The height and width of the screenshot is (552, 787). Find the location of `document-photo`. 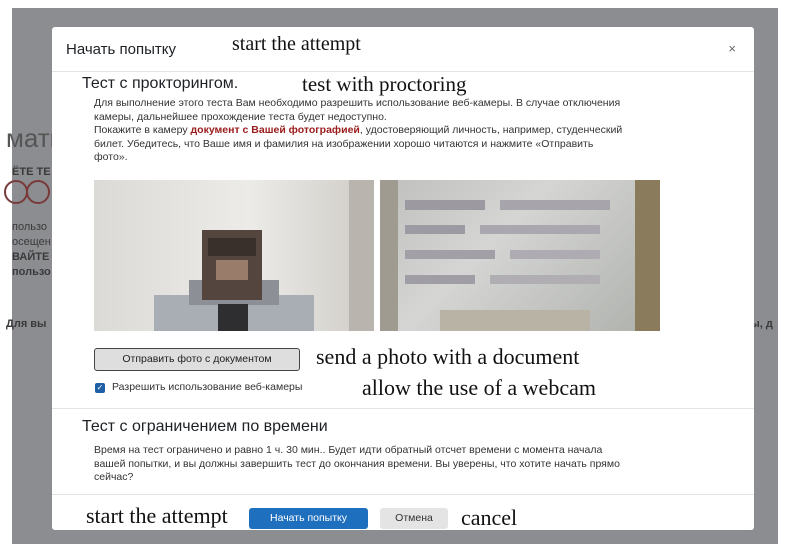

document-photo is located at coordinates (520, 255).